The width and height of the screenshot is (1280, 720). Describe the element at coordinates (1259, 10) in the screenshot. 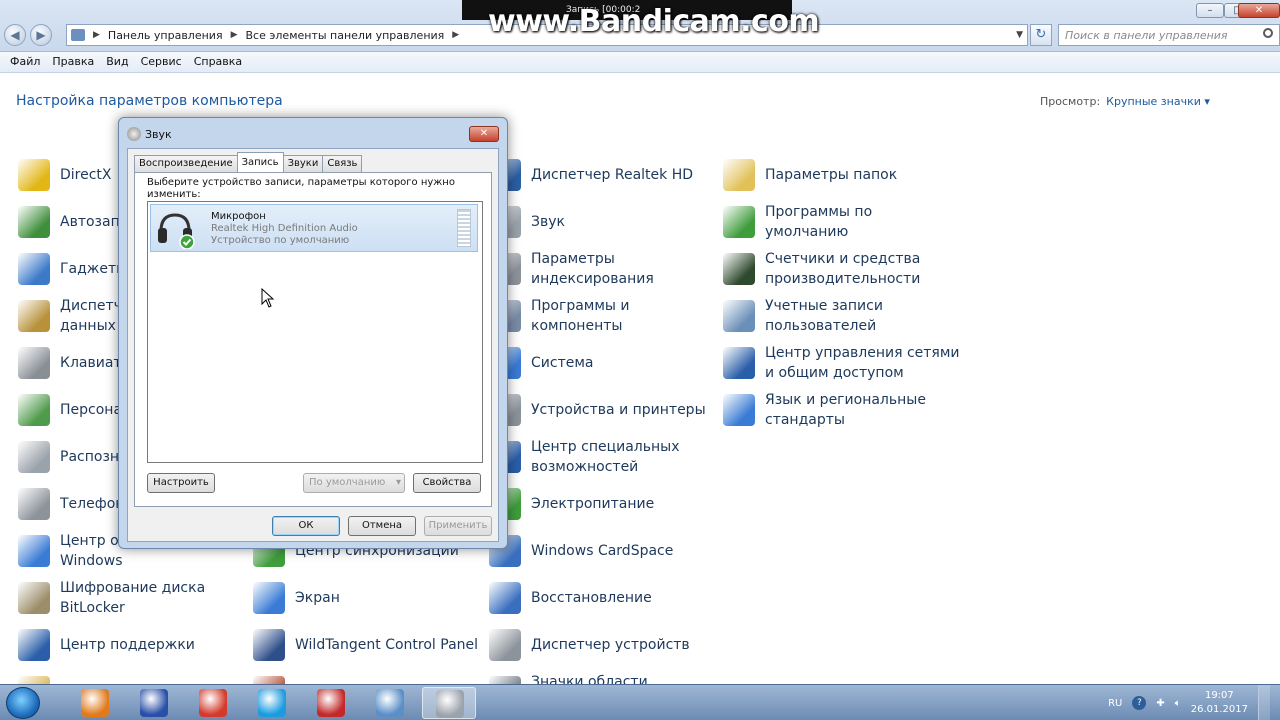

I see `close-button: ✕` at that location.